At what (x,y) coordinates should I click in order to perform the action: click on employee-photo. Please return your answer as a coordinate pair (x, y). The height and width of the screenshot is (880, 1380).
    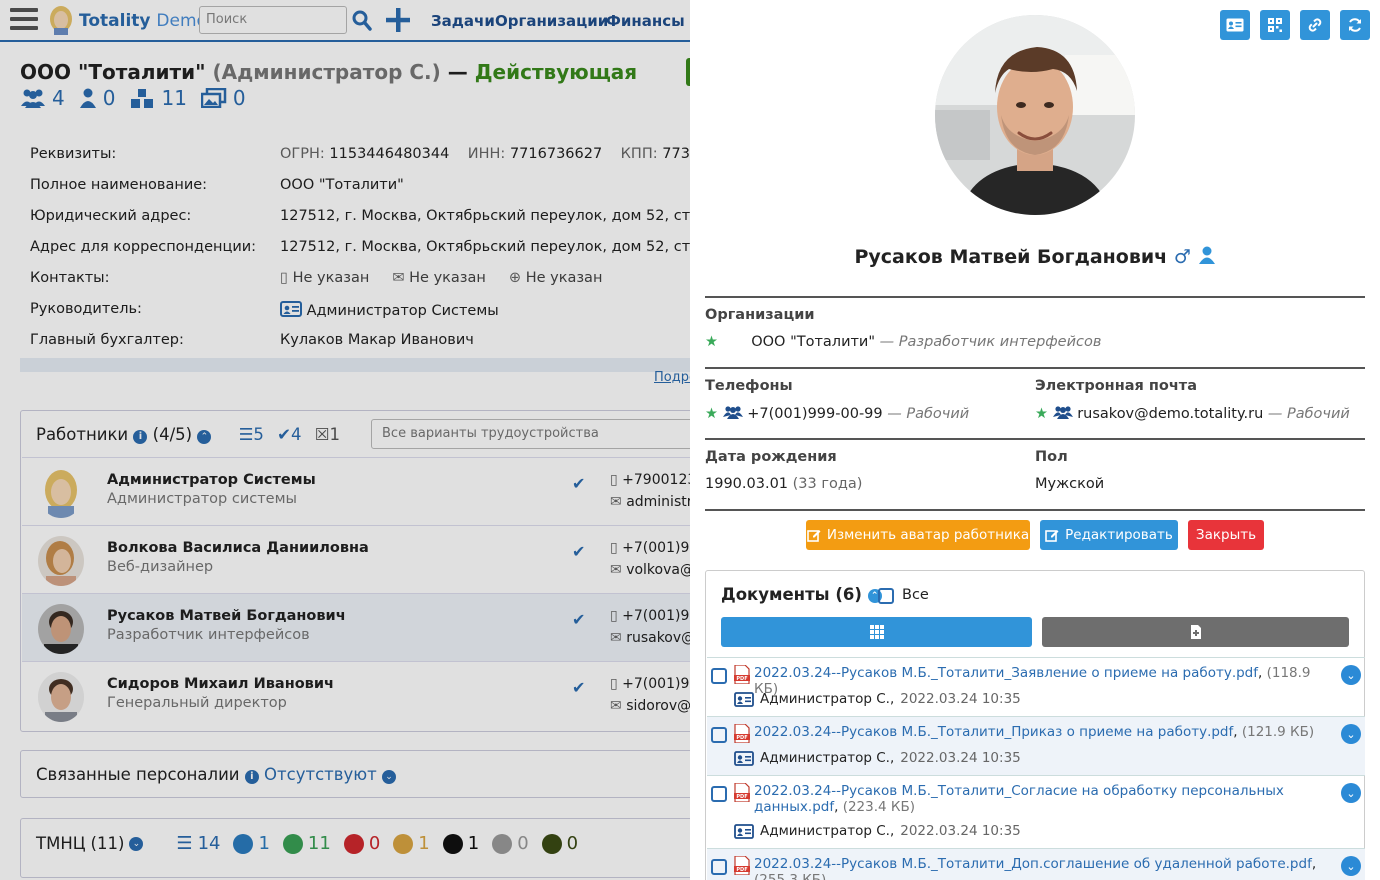
    Looking at the image, I should click on (1035, 115).